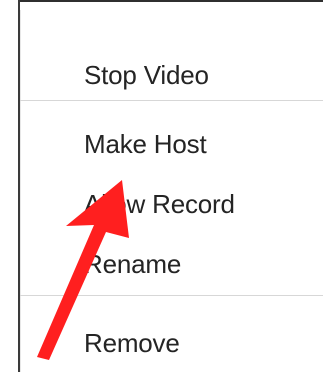  What do you see at coordinates (133, 264) in the screenshot?
I see `menu-item-label: Rename` at bounding box center [133, 264].